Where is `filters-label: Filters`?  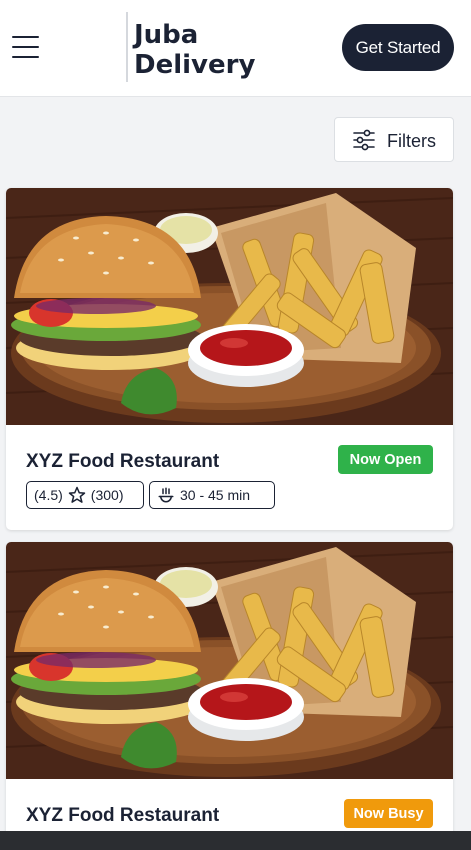 filters-label: Filters is located at coordinates (411, 141).